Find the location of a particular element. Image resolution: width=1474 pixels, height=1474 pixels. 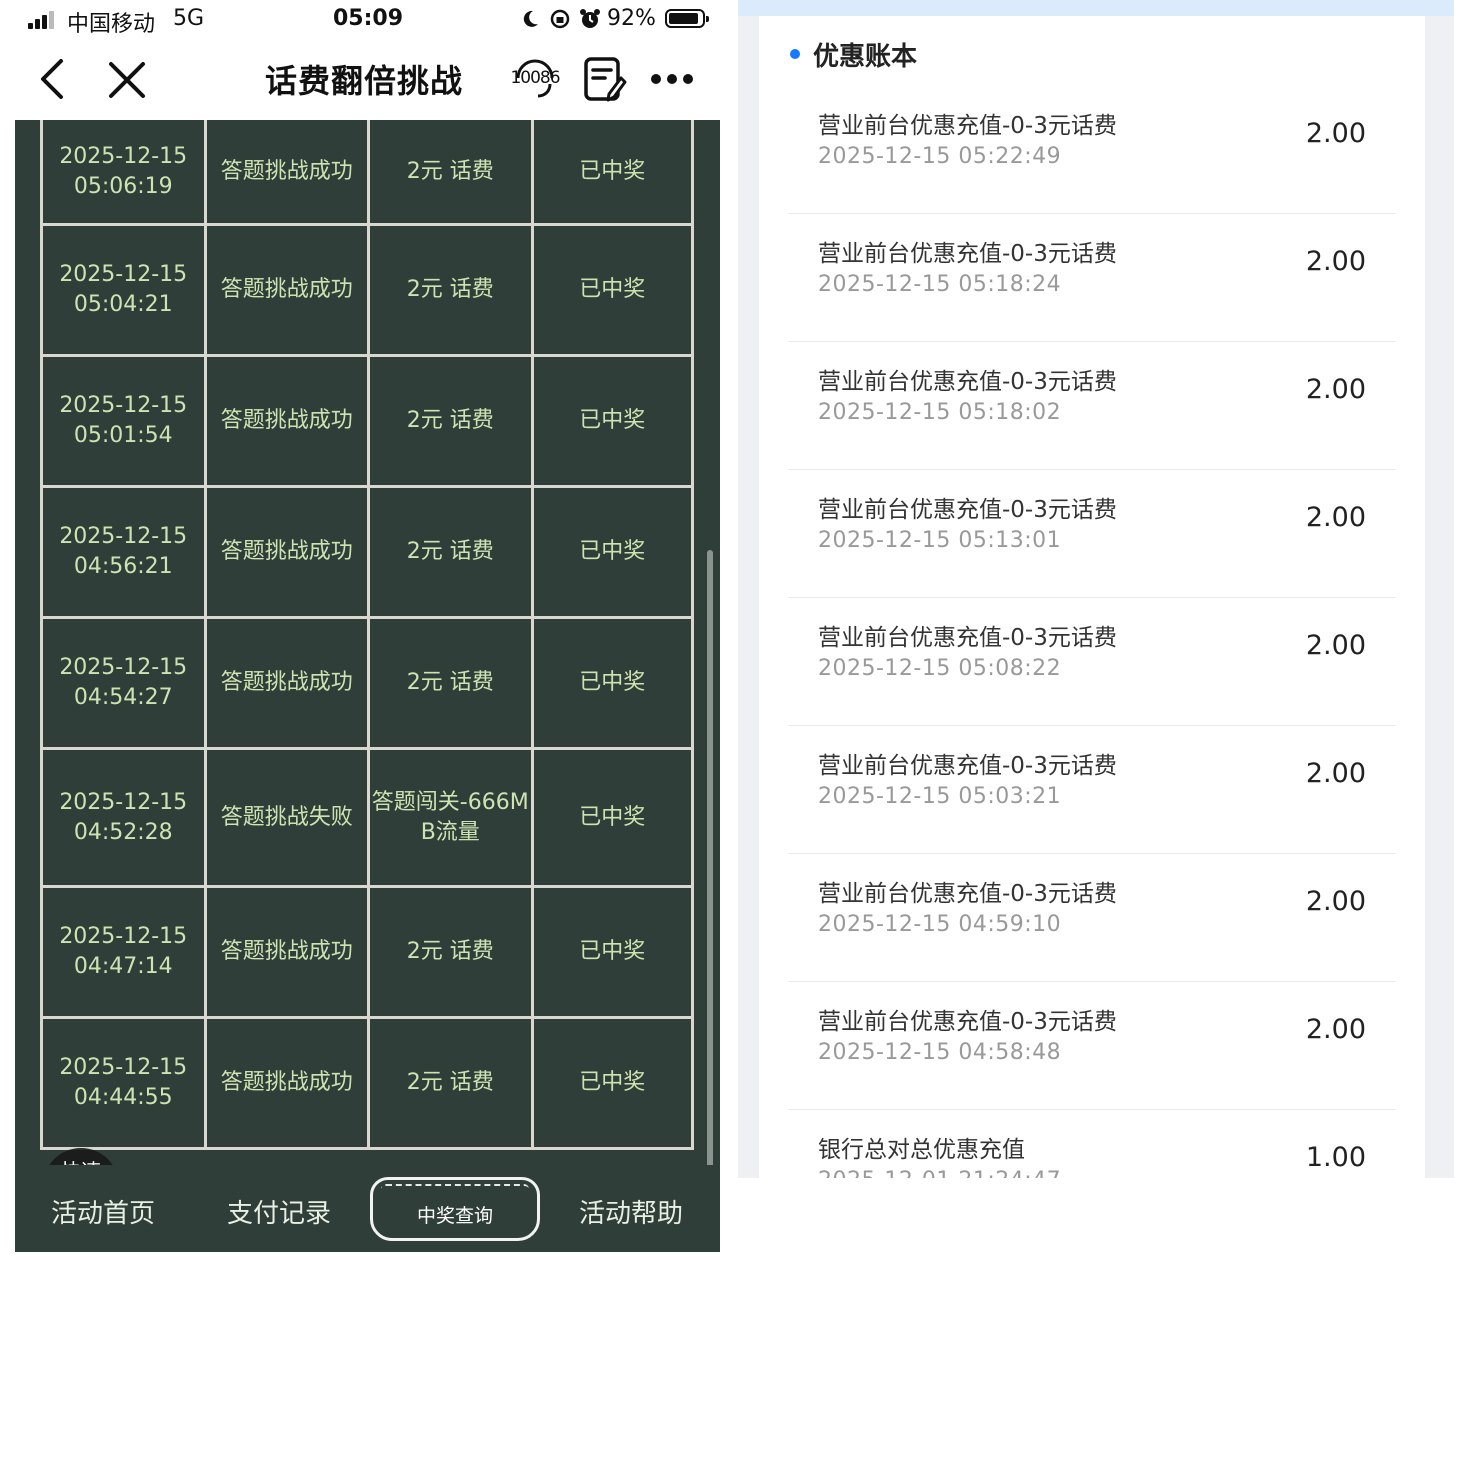

nav-bar: 话费翻倍挑战 10086 is located at coordinates (367, 80).